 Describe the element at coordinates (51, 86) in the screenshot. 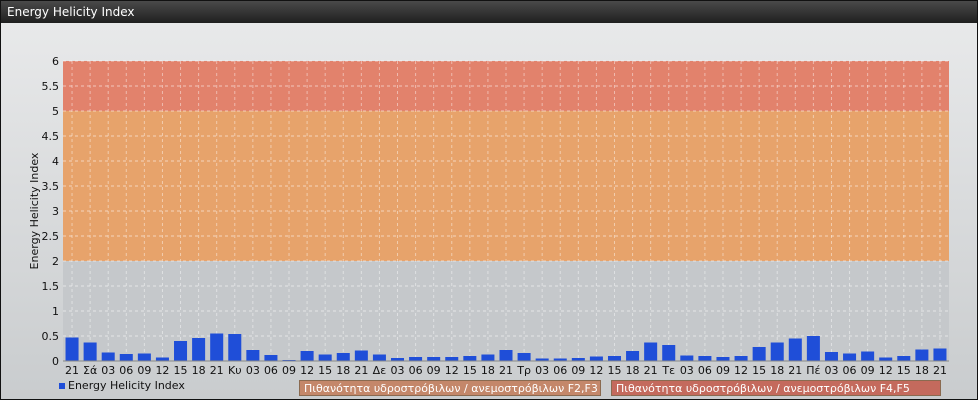

I see `y-tick-label: 5.5` at that location.